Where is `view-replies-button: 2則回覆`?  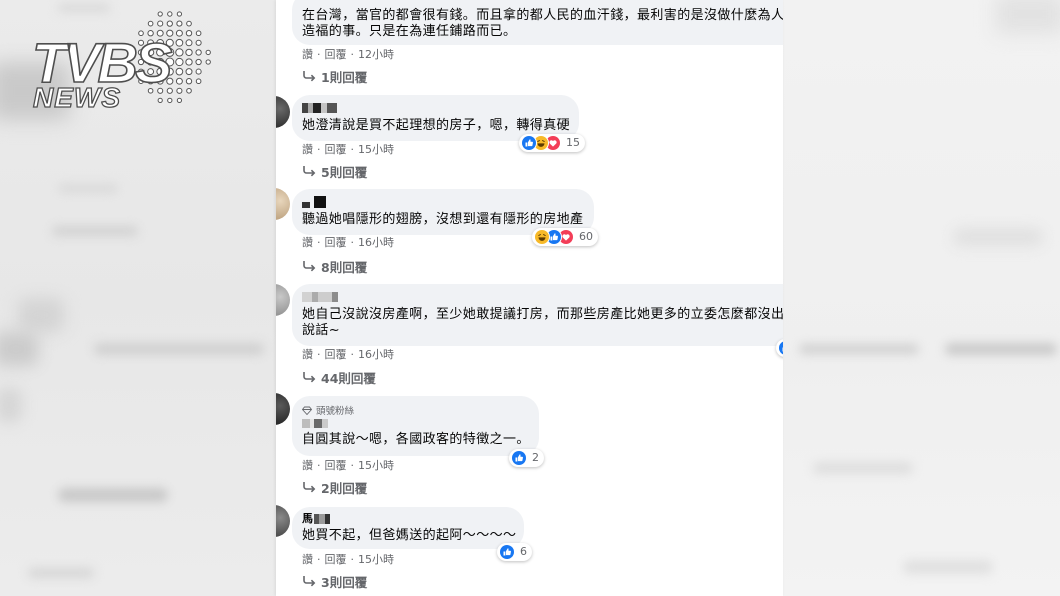
view-replies-button: 2則回覆 is located at coordinates (334, 487).